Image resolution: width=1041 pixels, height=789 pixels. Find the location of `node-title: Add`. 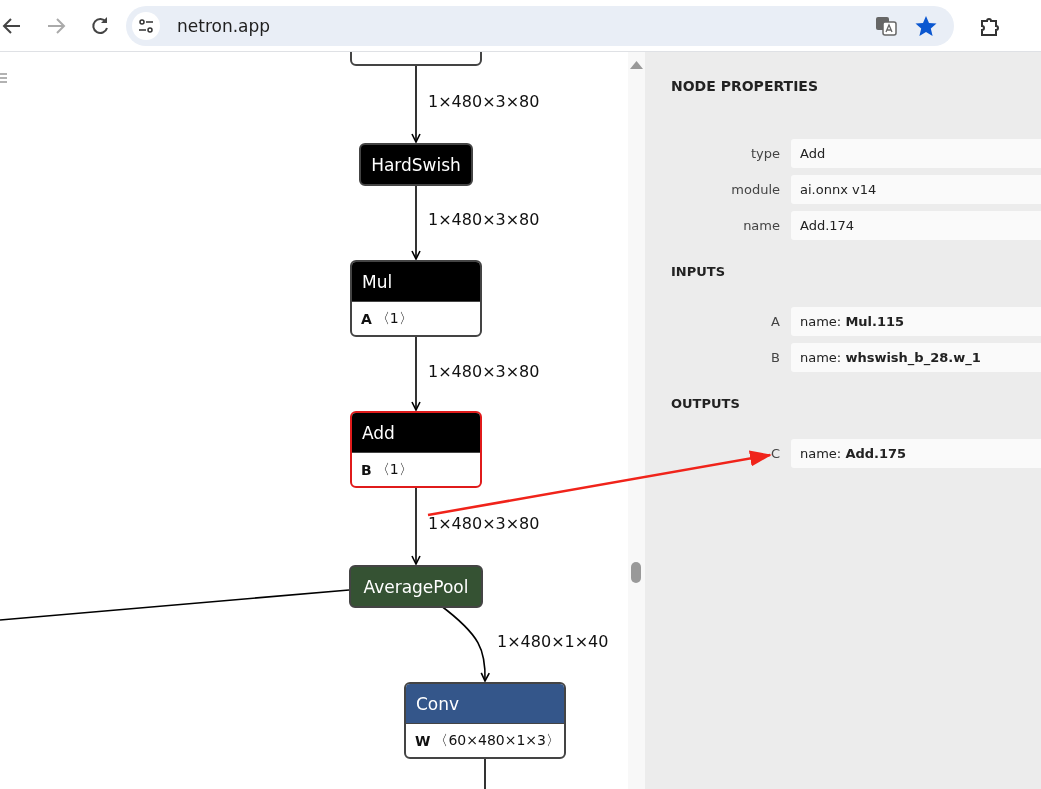

node-title: Add is located at coordinates (416, 432).